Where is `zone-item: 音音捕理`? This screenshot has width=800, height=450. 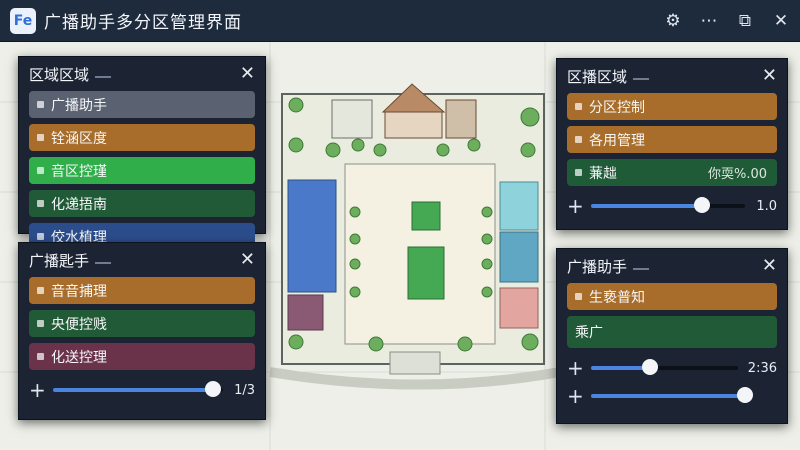
zone-item: 音音捕理 is located at coordinates (142, 290).